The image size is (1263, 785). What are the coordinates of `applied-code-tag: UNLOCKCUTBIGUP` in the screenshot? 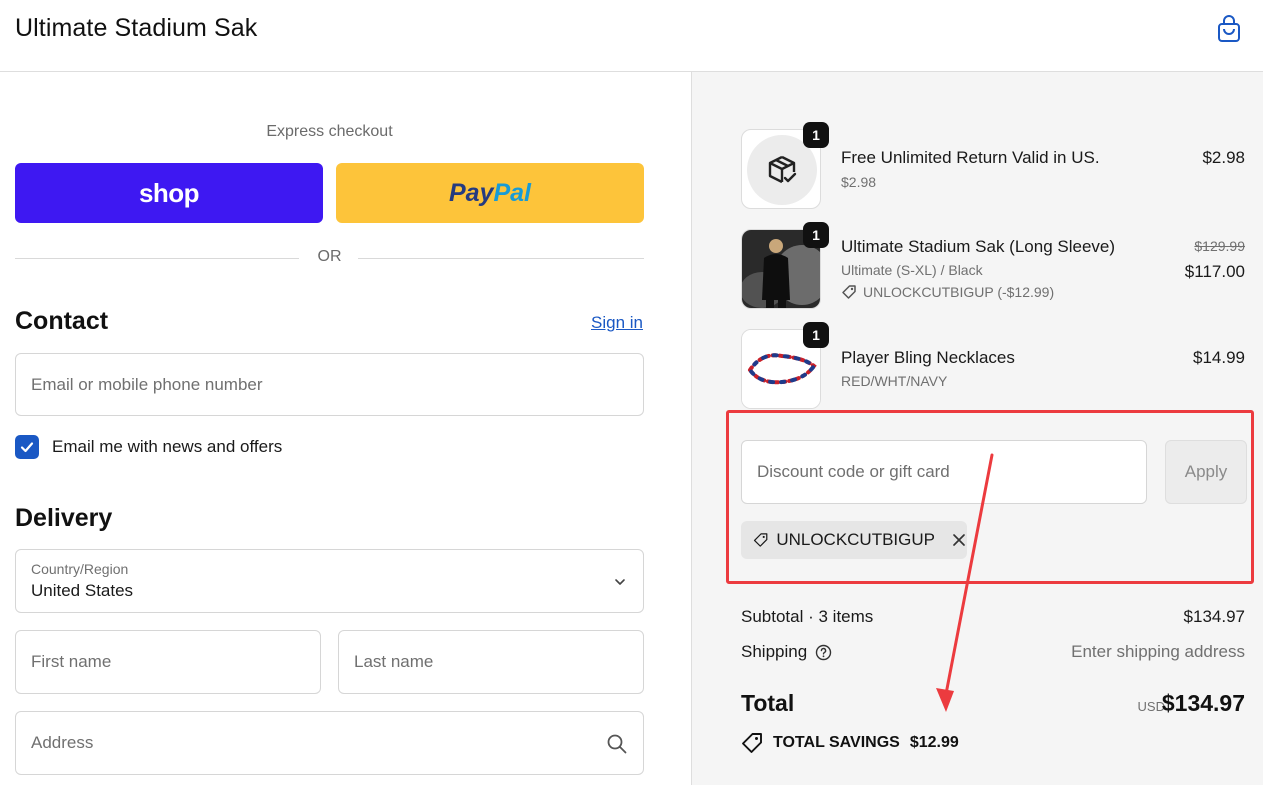 It's located at (854, 540).